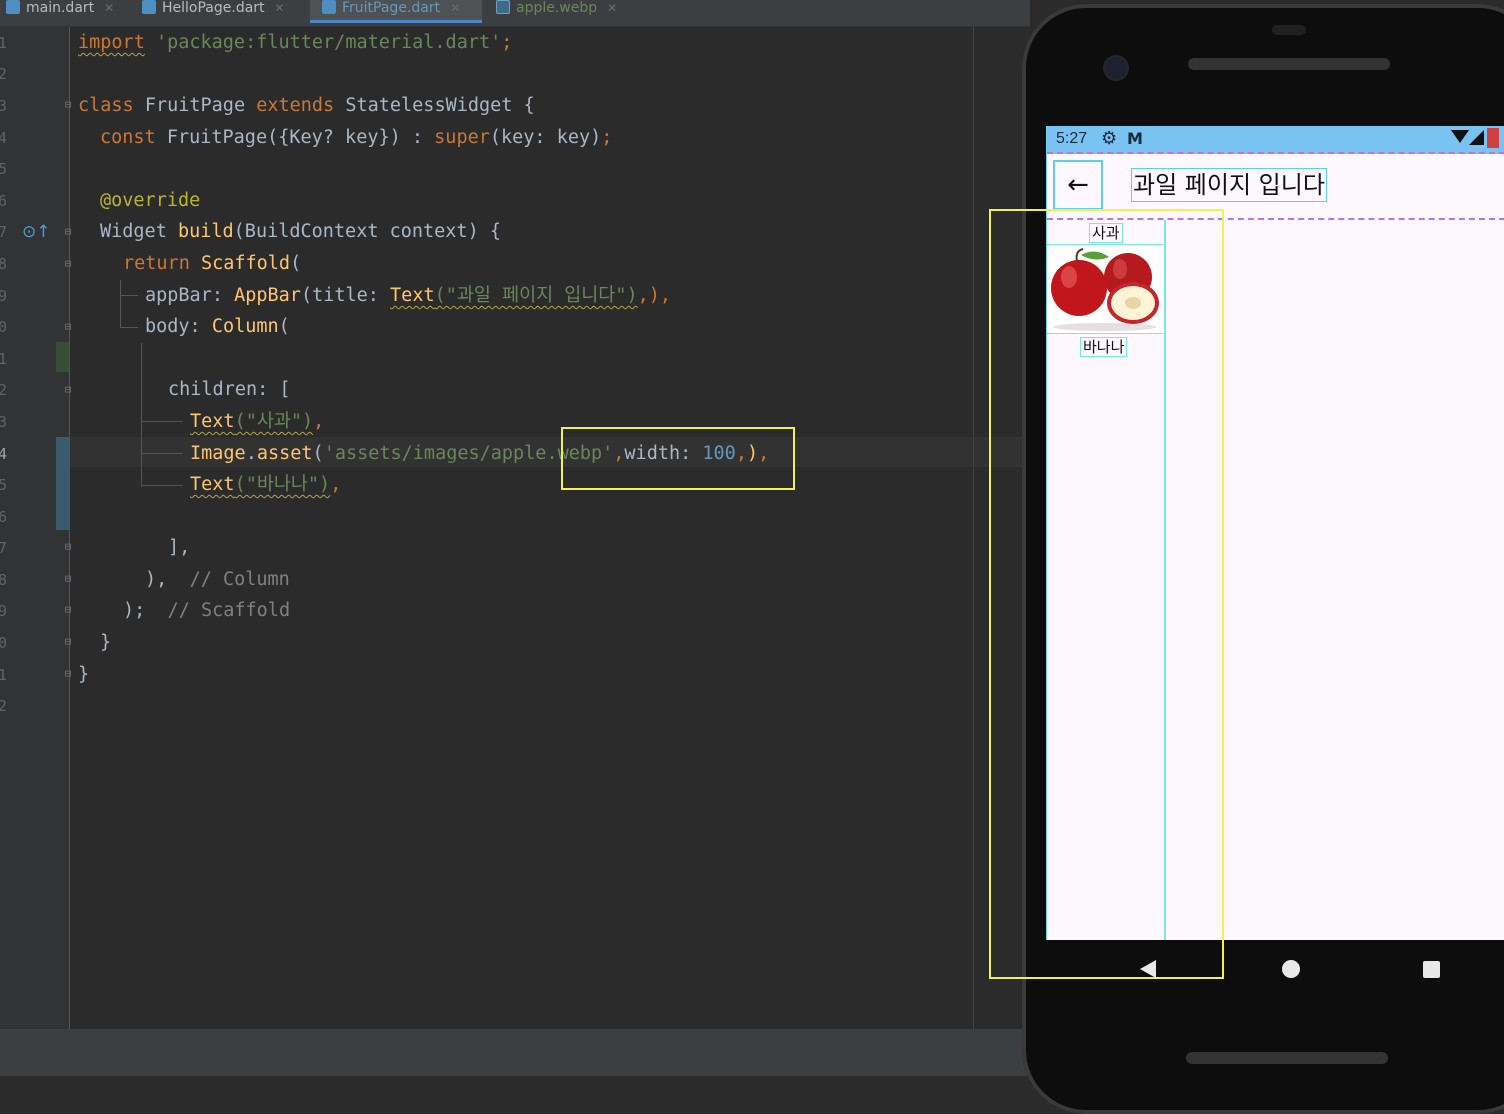  Describe the element at coordinates (206, 611) in the screenshot. I see `code-line: ); // Scaffold` at that location.